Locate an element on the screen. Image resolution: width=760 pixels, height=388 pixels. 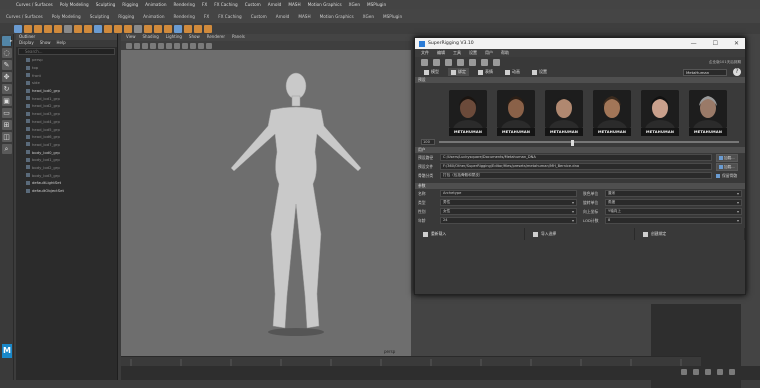
maximize-icon: ☐ is located at coordinates (715, 43).